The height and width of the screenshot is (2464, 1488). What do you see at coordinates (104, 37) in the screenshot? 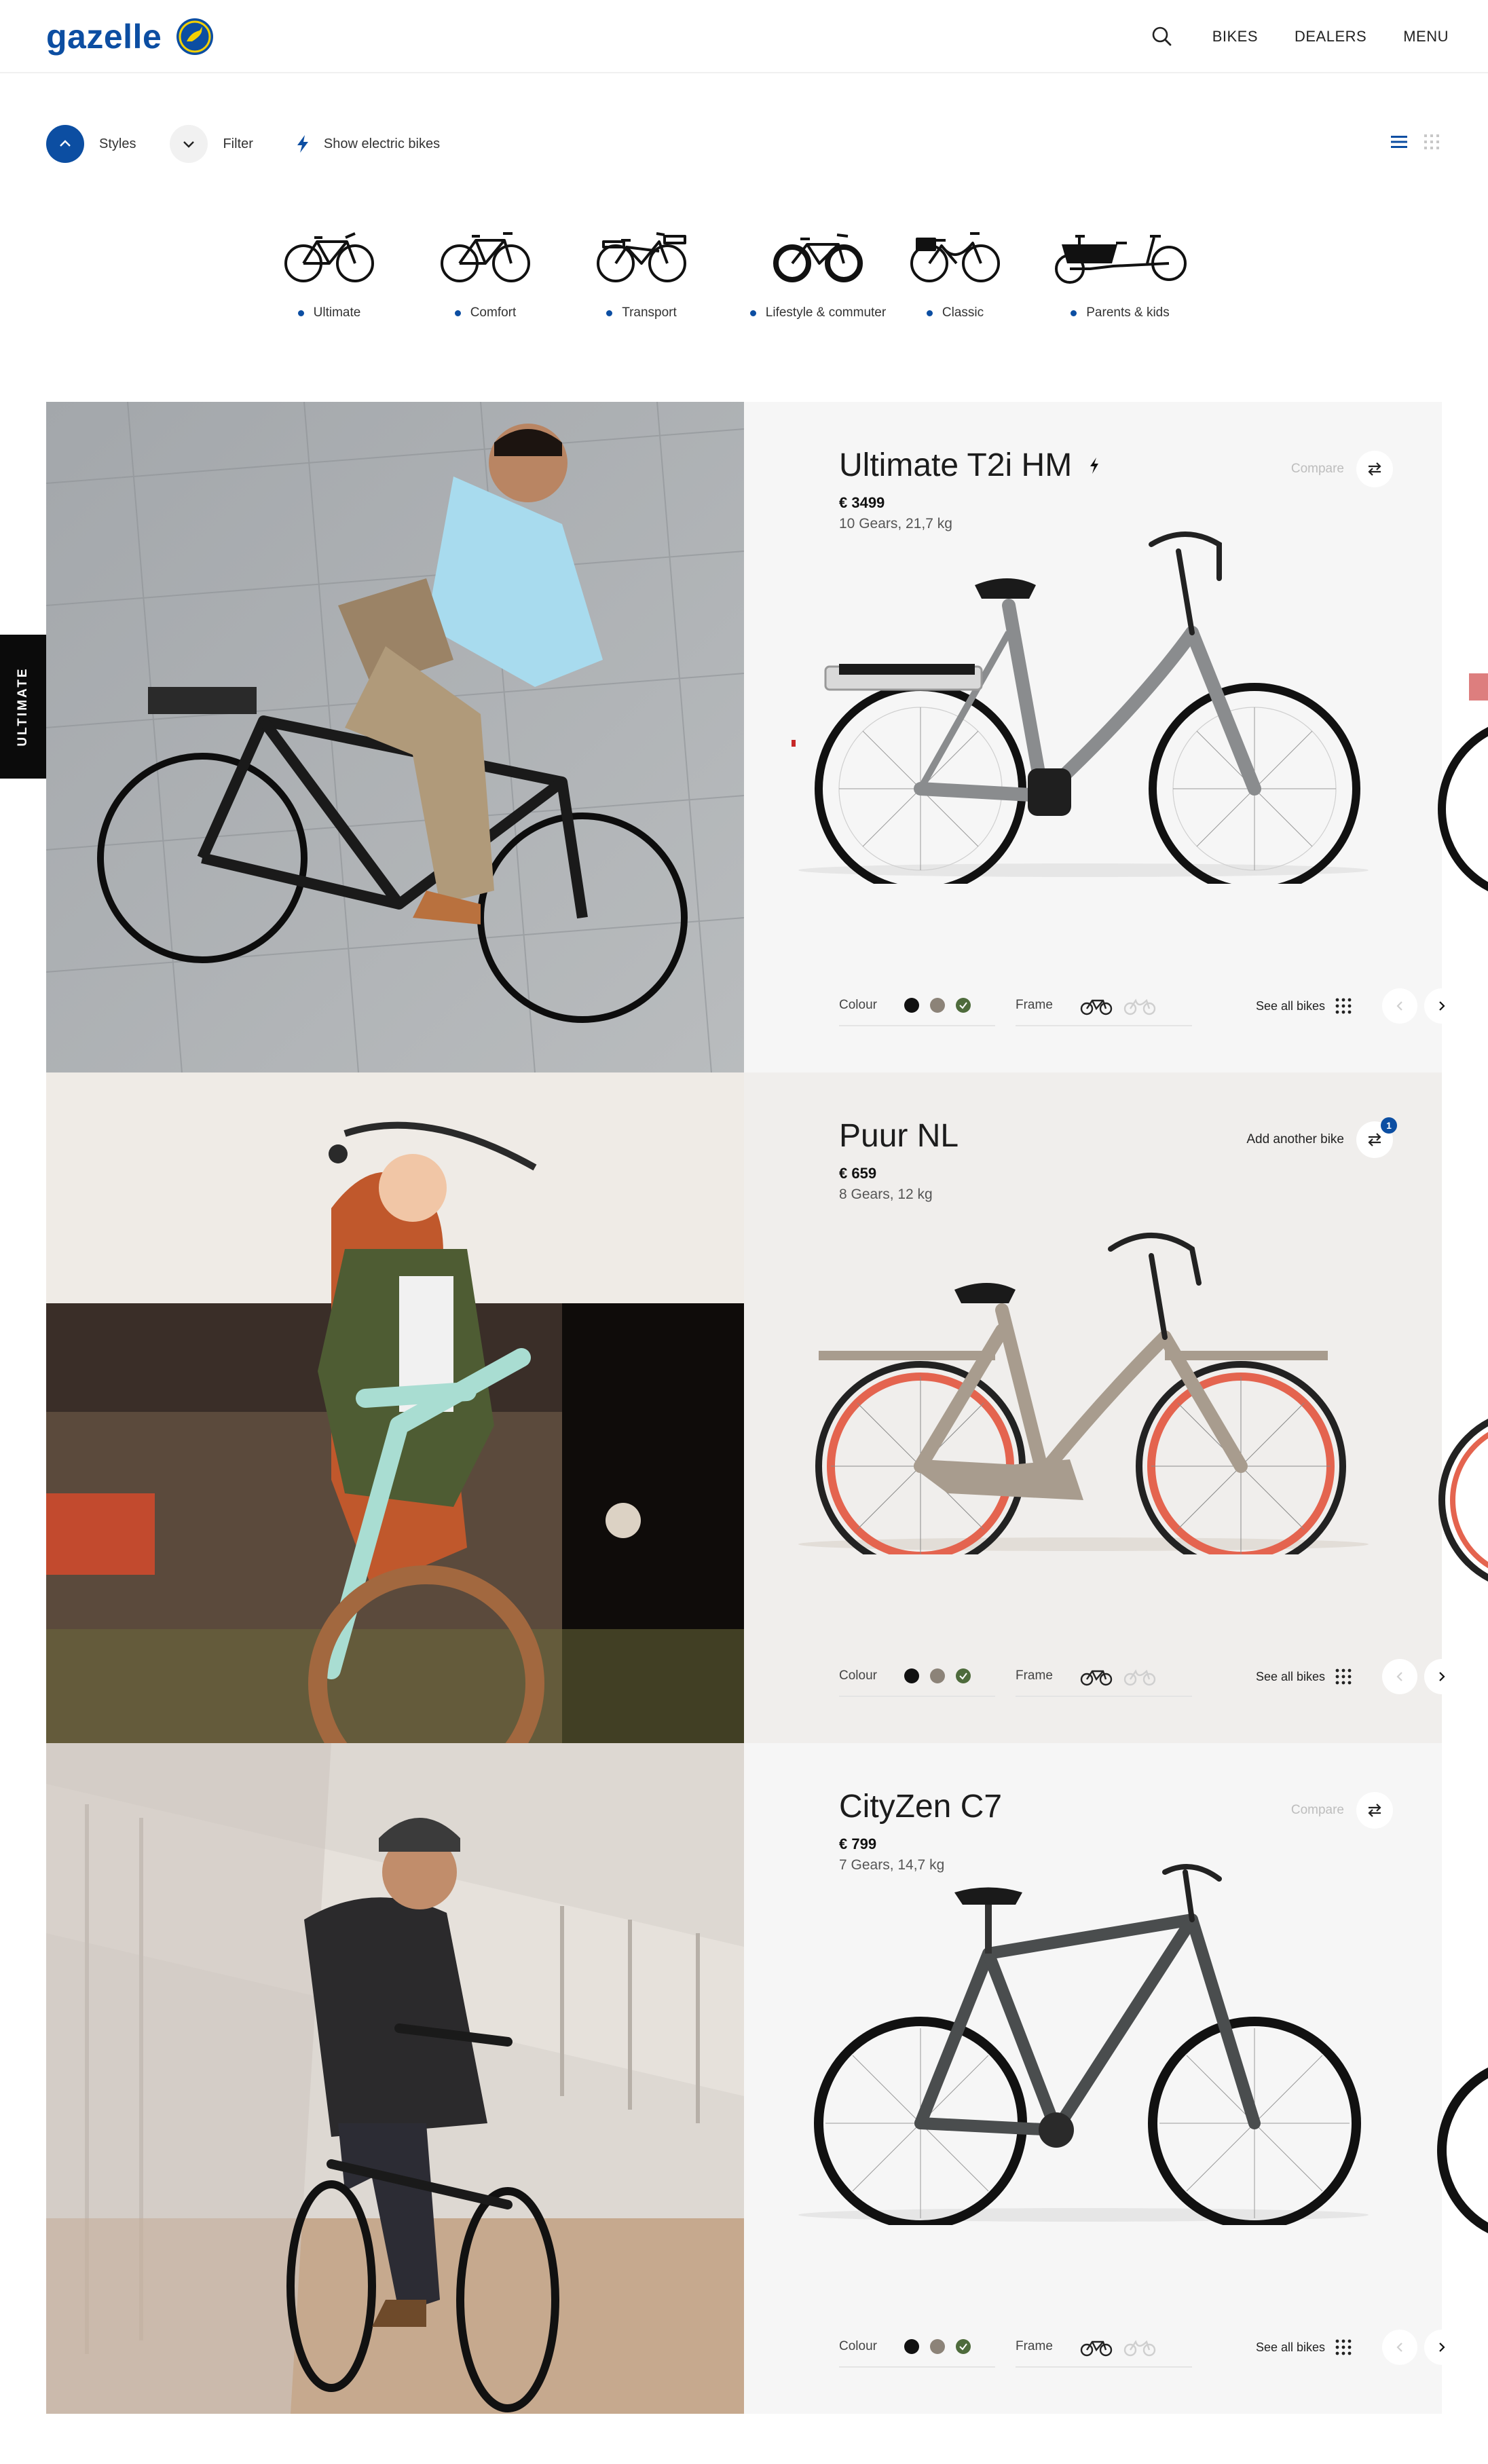
I see `logo-wordmark: gazelle` at bounding box center [104, 37].